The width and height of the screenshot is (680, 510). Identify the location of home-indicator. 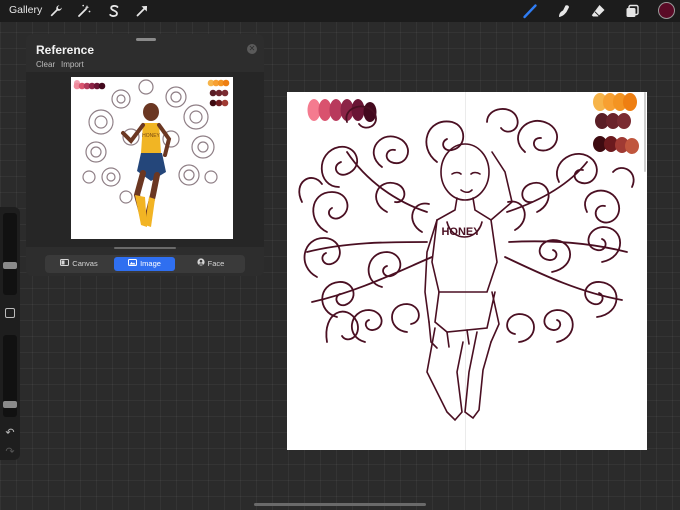
(340, 504).